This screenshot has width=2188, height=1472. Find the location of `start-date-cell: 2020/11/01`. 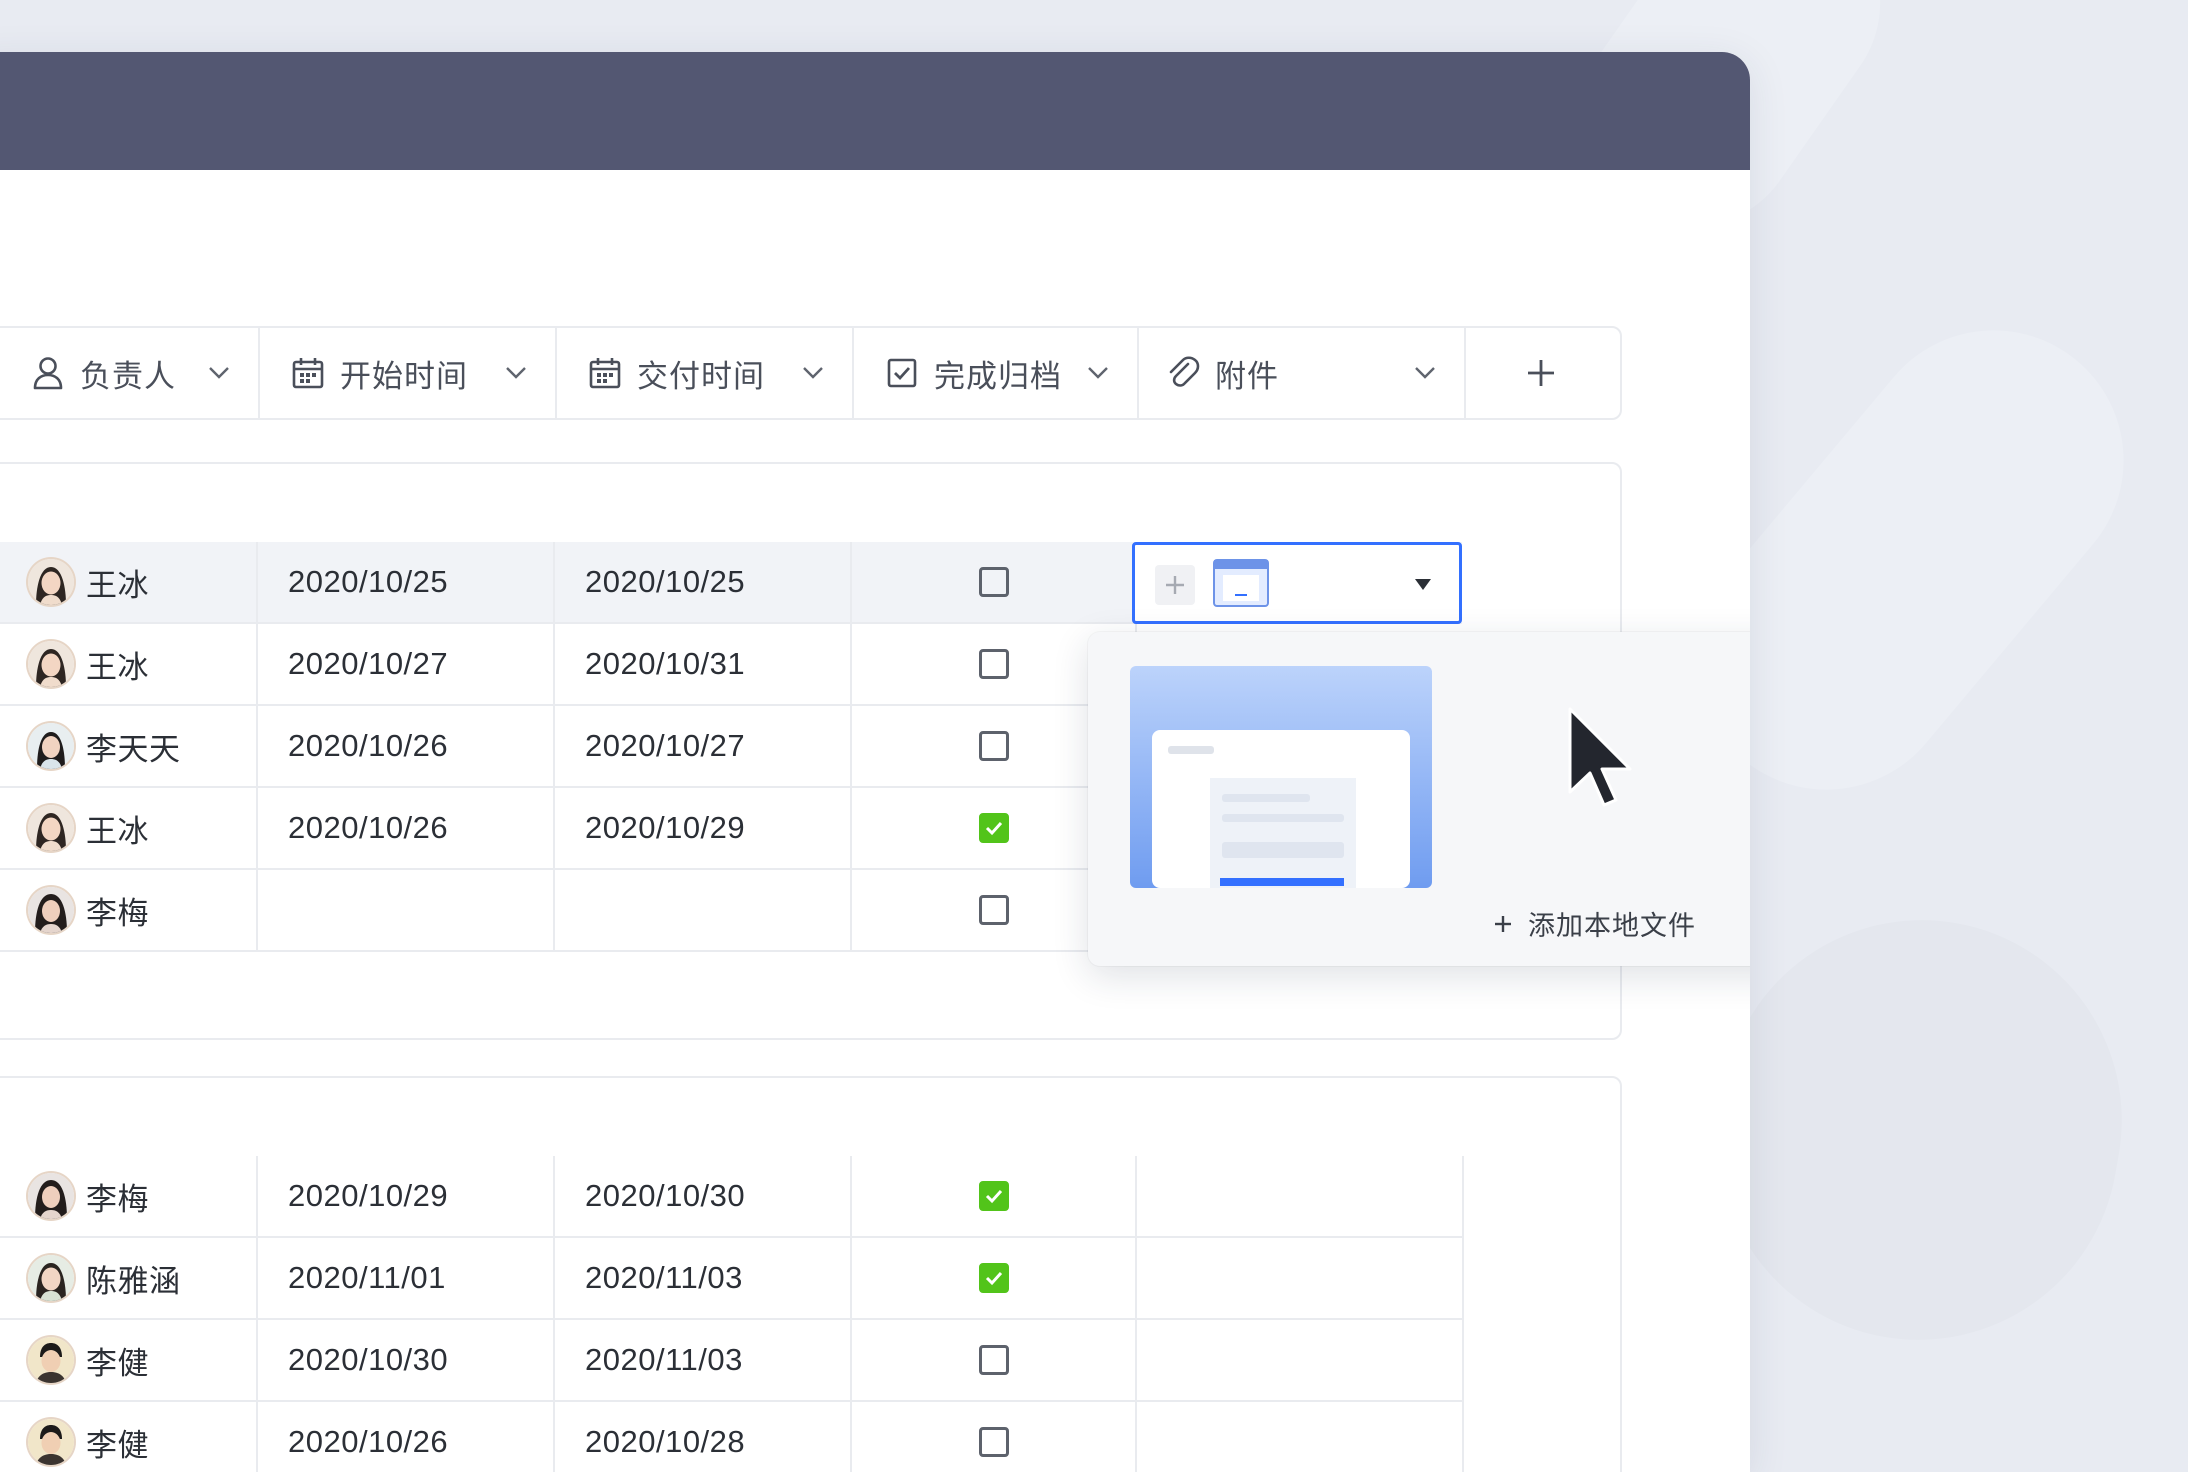

start-date-cell: 2020/11/01 is located at coordinates (406, 1279).